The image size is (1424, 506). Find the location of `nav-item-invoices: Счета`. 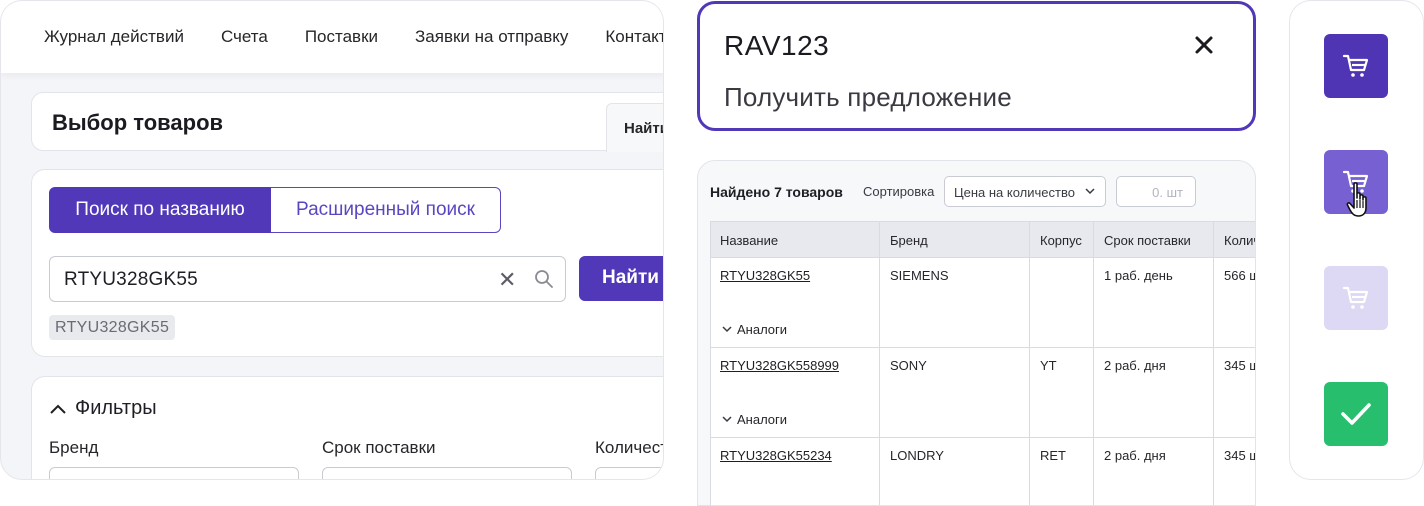

nav-item-invoices: Счета is located at coordinates (244, 37).